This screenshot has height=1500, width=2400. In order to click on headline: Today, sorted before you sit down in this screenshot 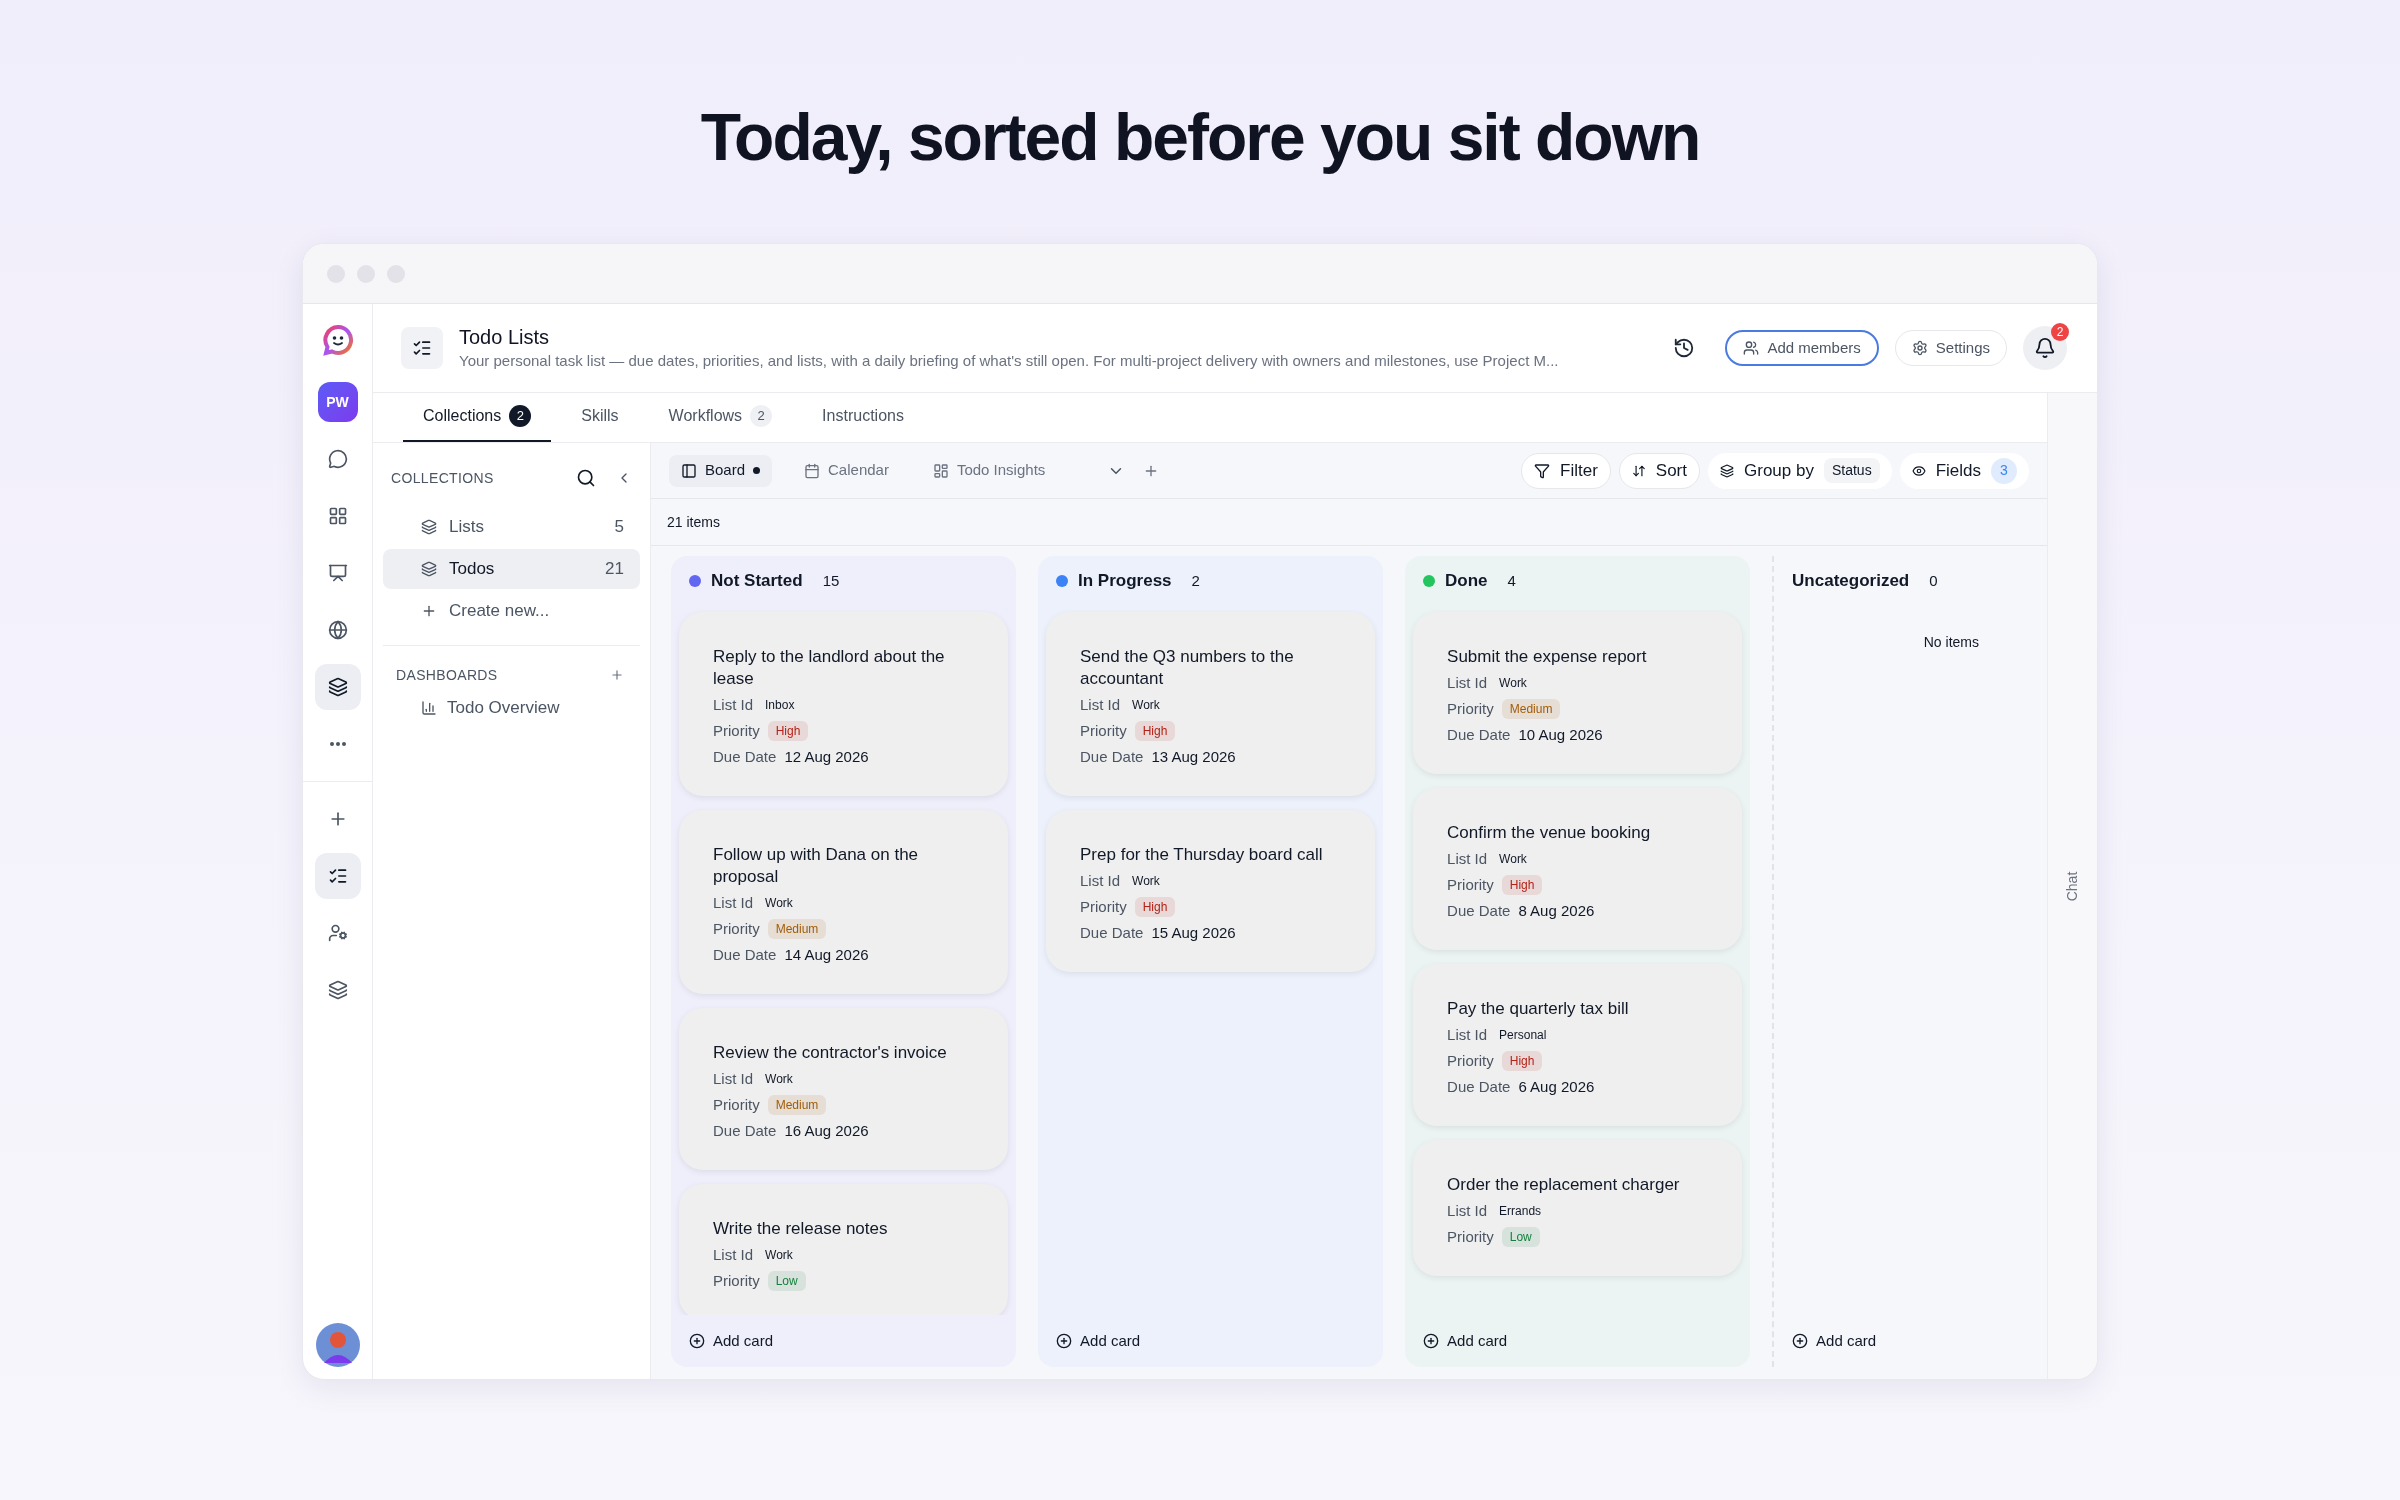, I will do `click(1200, 137)`.